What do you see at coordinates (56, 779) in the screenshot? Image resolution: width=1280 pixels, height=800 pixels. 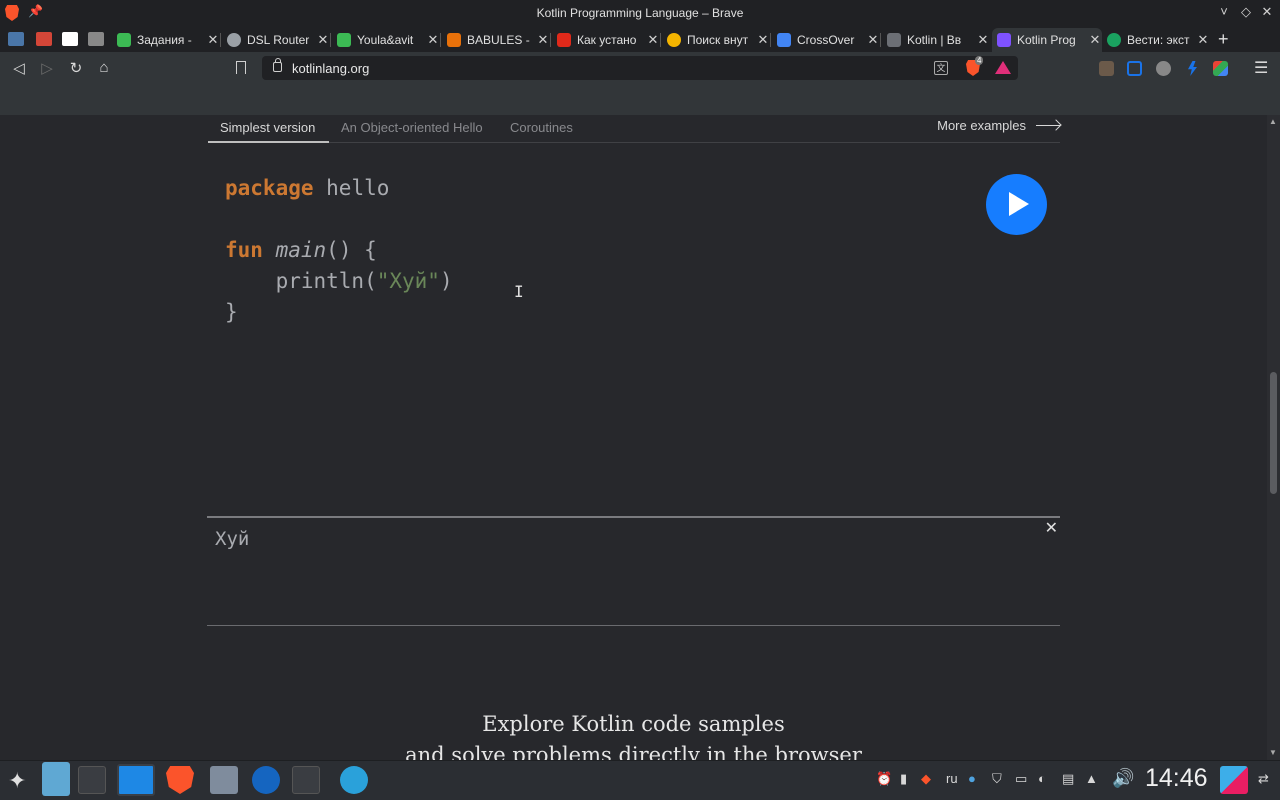 I see `desktop-pager-icon` at bounding box center [56, 779].